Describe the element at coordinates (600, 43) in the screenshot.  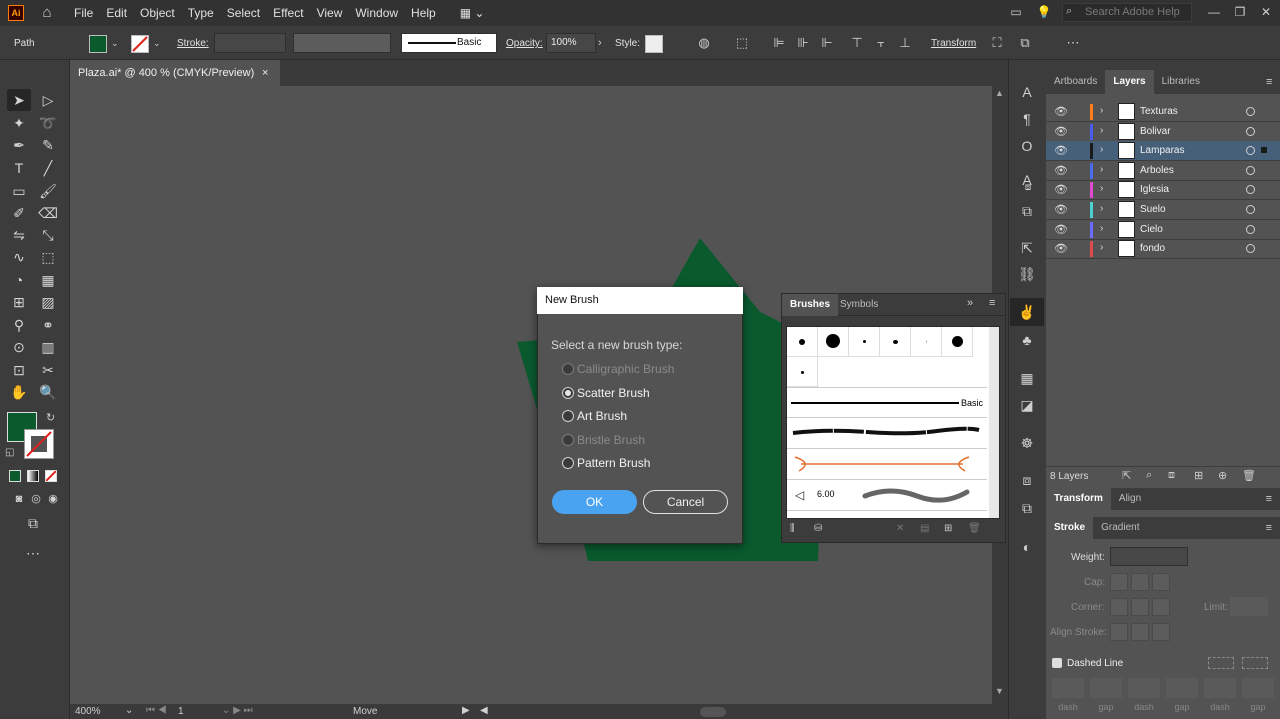
I see `opacity-arrow-icon: ›` at that location.